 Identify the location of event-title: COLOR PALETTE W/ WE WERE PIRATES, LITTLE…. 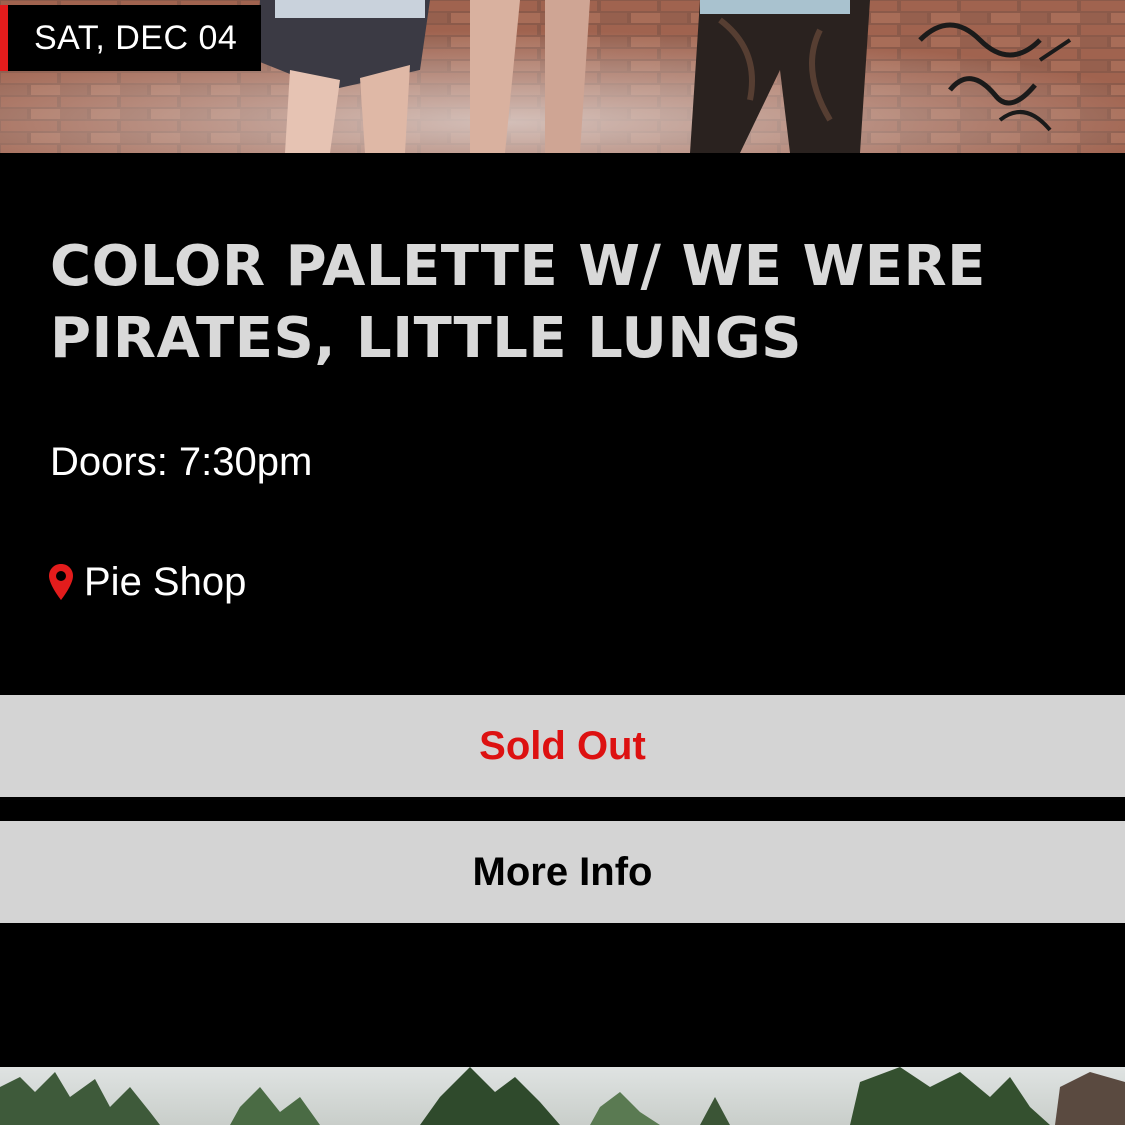
(565, 303).